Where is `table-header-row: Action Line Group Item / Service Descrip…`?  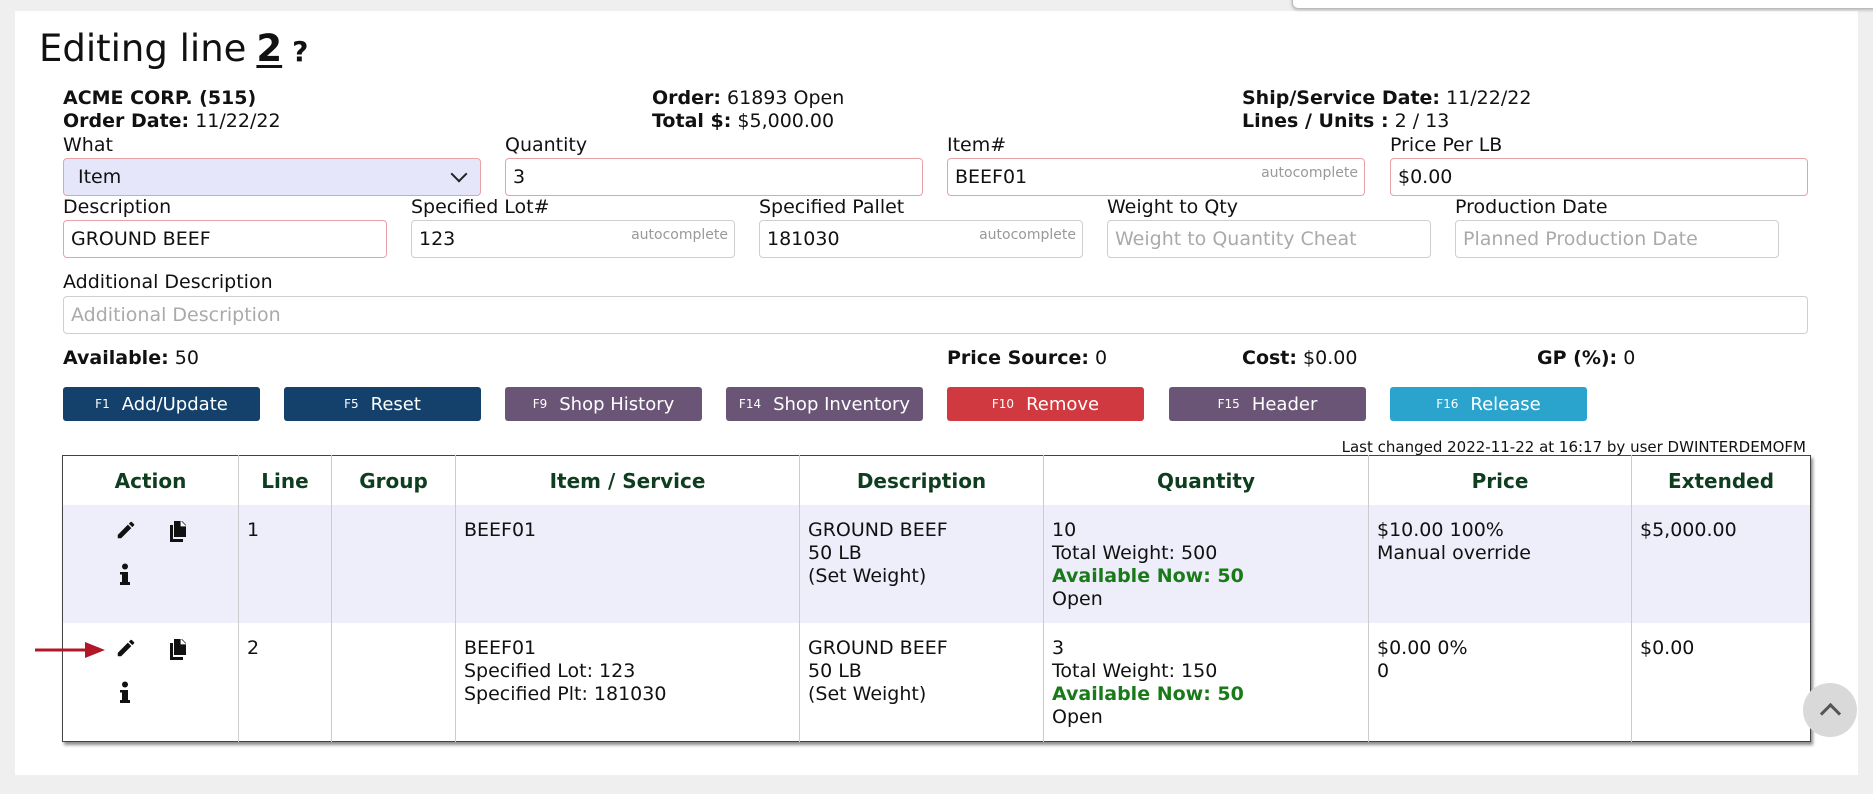
table-header-row: Action Line Group Item / Service Descrip… is located at coordinates (937, 480).